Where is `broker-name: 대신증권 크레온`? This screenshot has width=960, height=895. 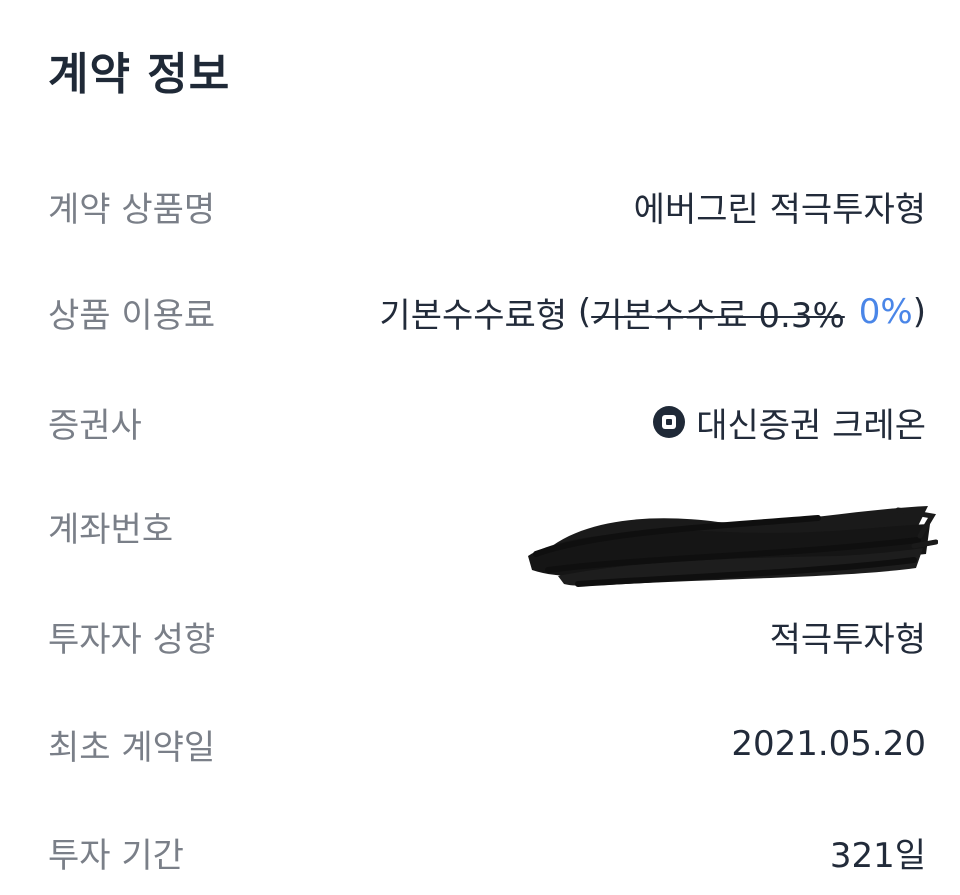
broker-name: 대신증권 크레온 is located at coordinates (811, 425).